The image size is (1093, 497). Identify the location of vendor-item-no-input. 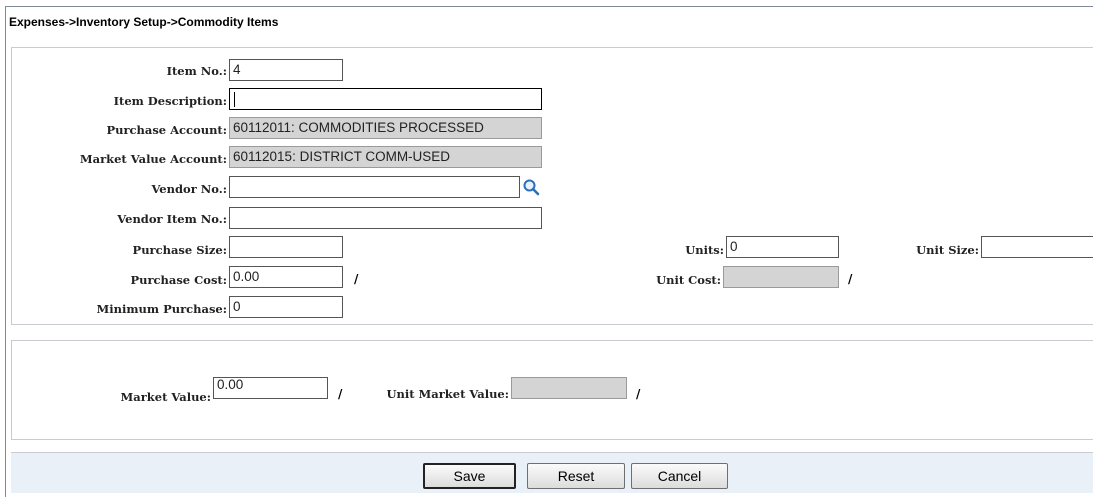
(385, 218).